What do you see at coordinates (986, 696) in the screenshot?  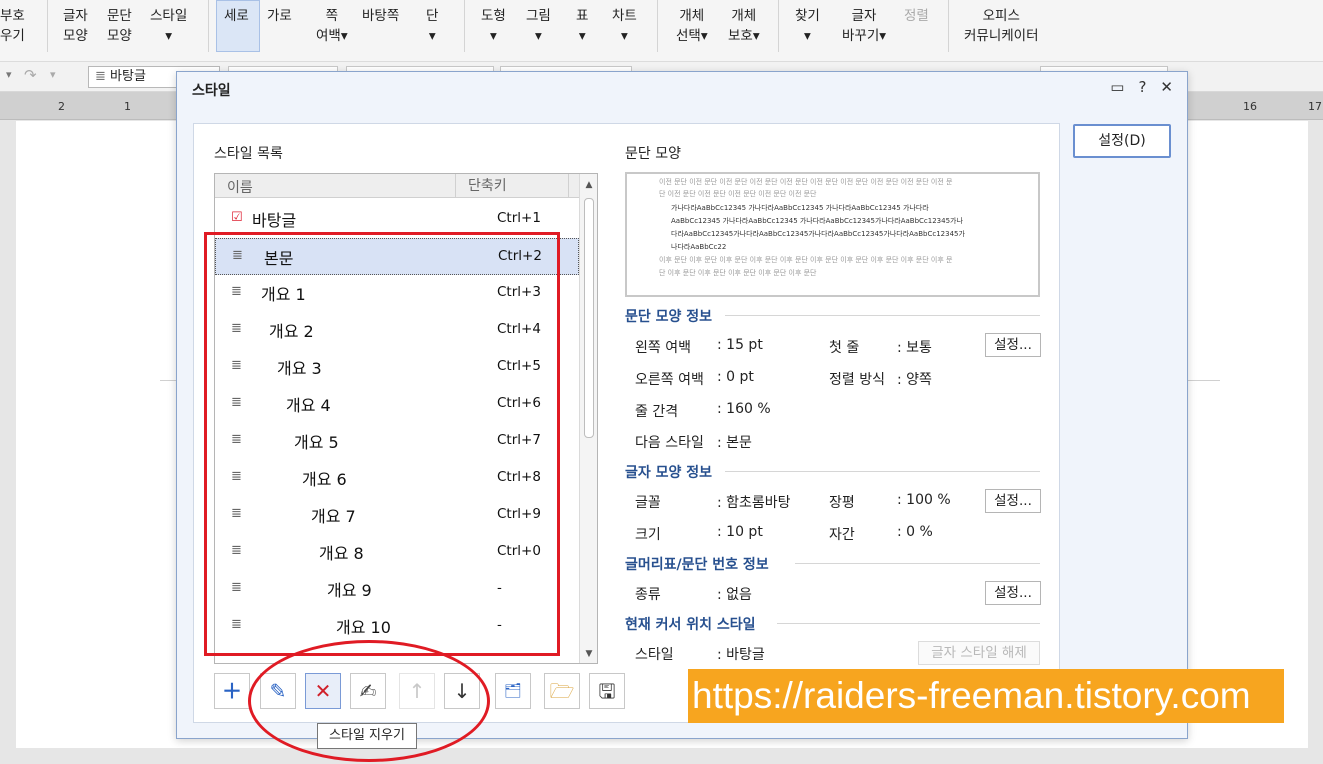 I see `watermark: https://raiders-freeman.tistory.com` at bounding box center [986, 696].